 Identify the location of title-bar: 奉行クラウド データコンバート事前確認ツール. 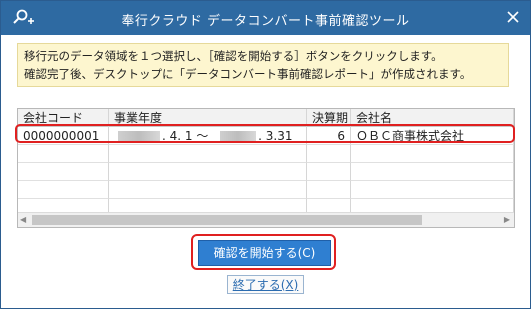
(265, 18).